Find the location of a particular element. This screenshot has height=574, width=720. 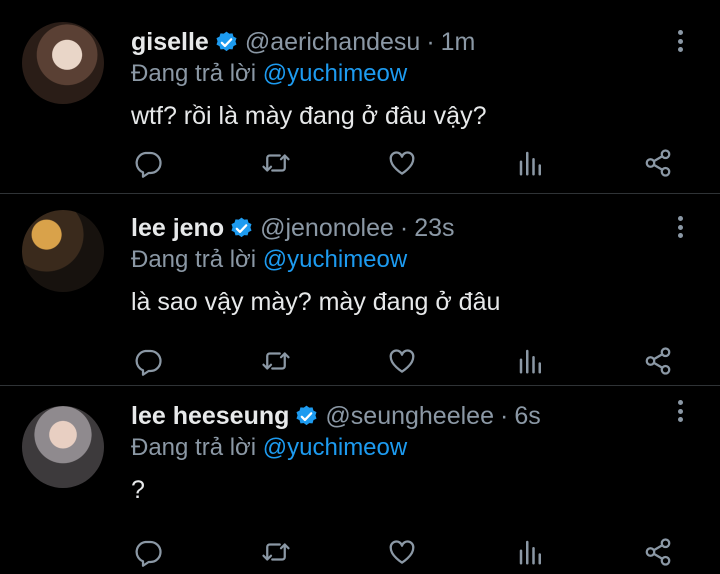

tweet-text: ? is located at coordinates (138, 490).